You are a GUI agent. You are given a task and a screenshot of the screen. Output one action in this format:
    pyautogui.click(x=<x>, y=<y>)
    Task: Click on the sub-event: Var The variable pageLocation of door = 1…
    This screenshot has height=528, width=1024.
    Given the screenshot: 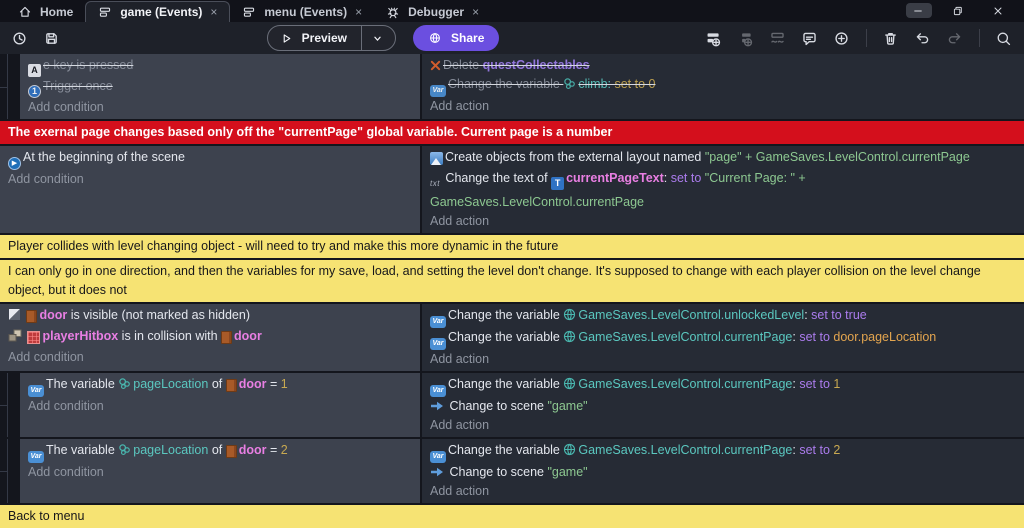 What is the action you would take?
    pyautogui.click(x=512, y=405)
    